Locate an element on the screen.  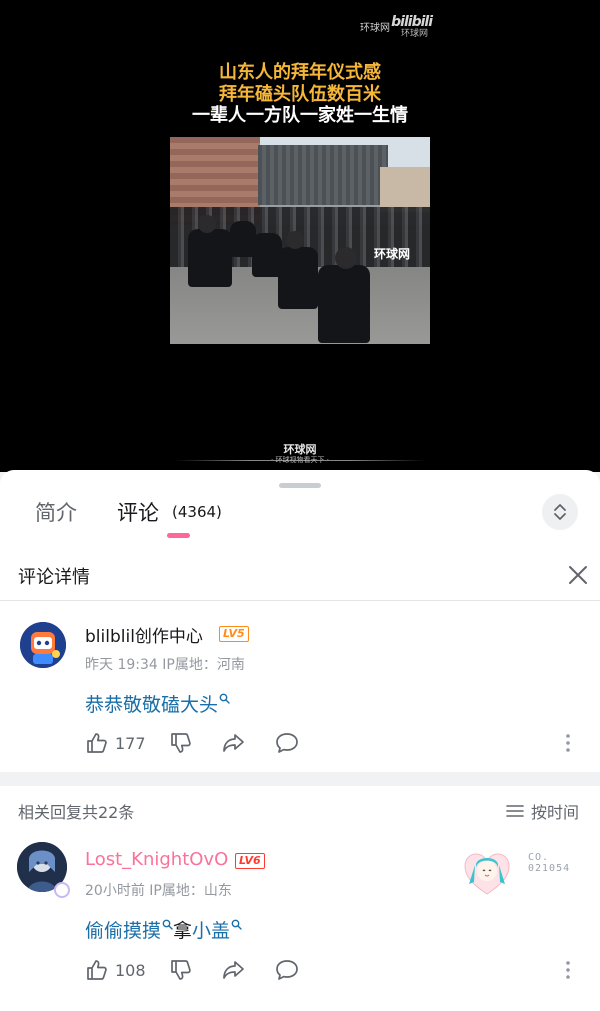
like-button: 108 is located at coordinates (115, 970).